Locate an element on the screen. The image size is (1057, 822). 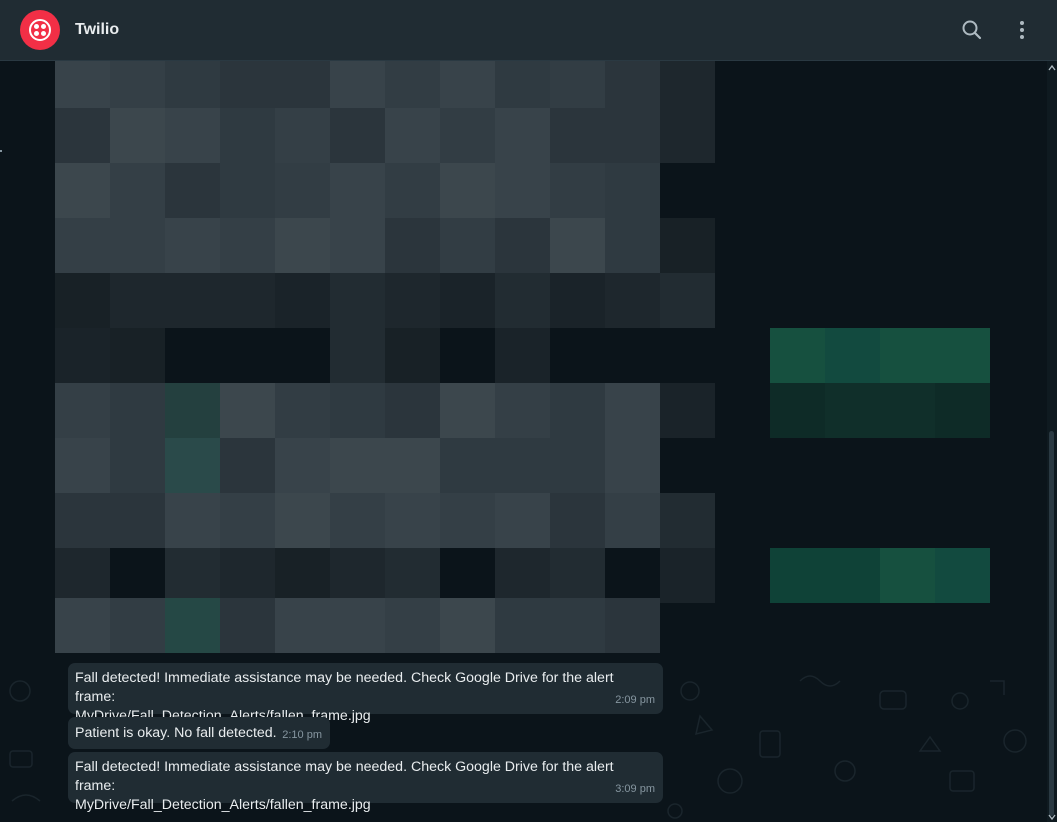
message-time: 2:09 pm is located at coordinates (635, 700).